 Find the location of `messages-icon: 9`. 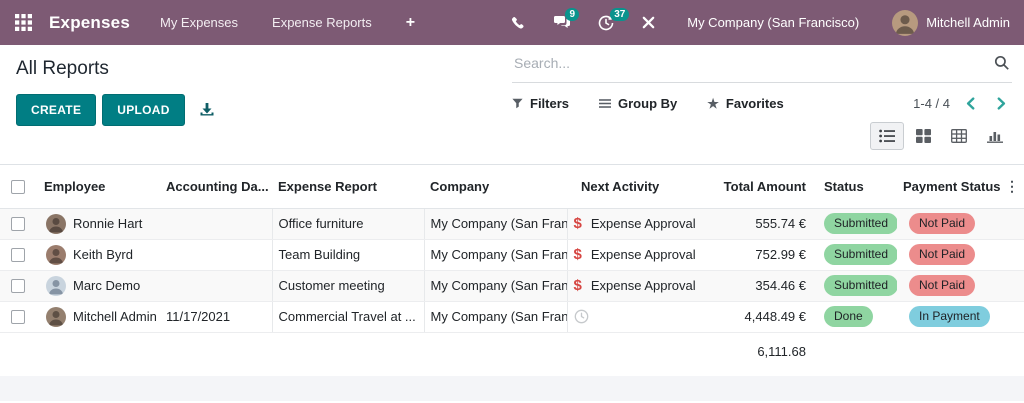

messages-icon: 9 is located at coordinates (566, 19).